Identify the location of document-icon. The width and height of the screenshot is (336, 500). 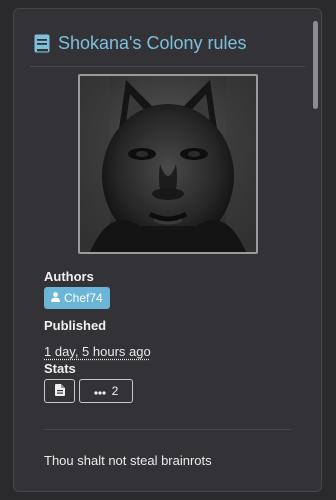
(59, 391).